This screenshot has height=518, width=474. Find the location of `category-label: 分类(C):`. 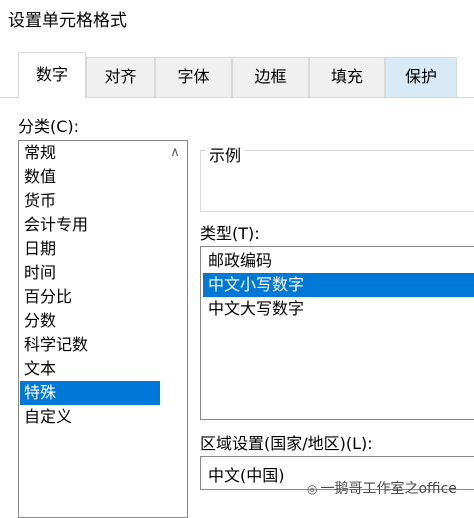

category-label: 分类(C): is located at coordinates (49, 126).